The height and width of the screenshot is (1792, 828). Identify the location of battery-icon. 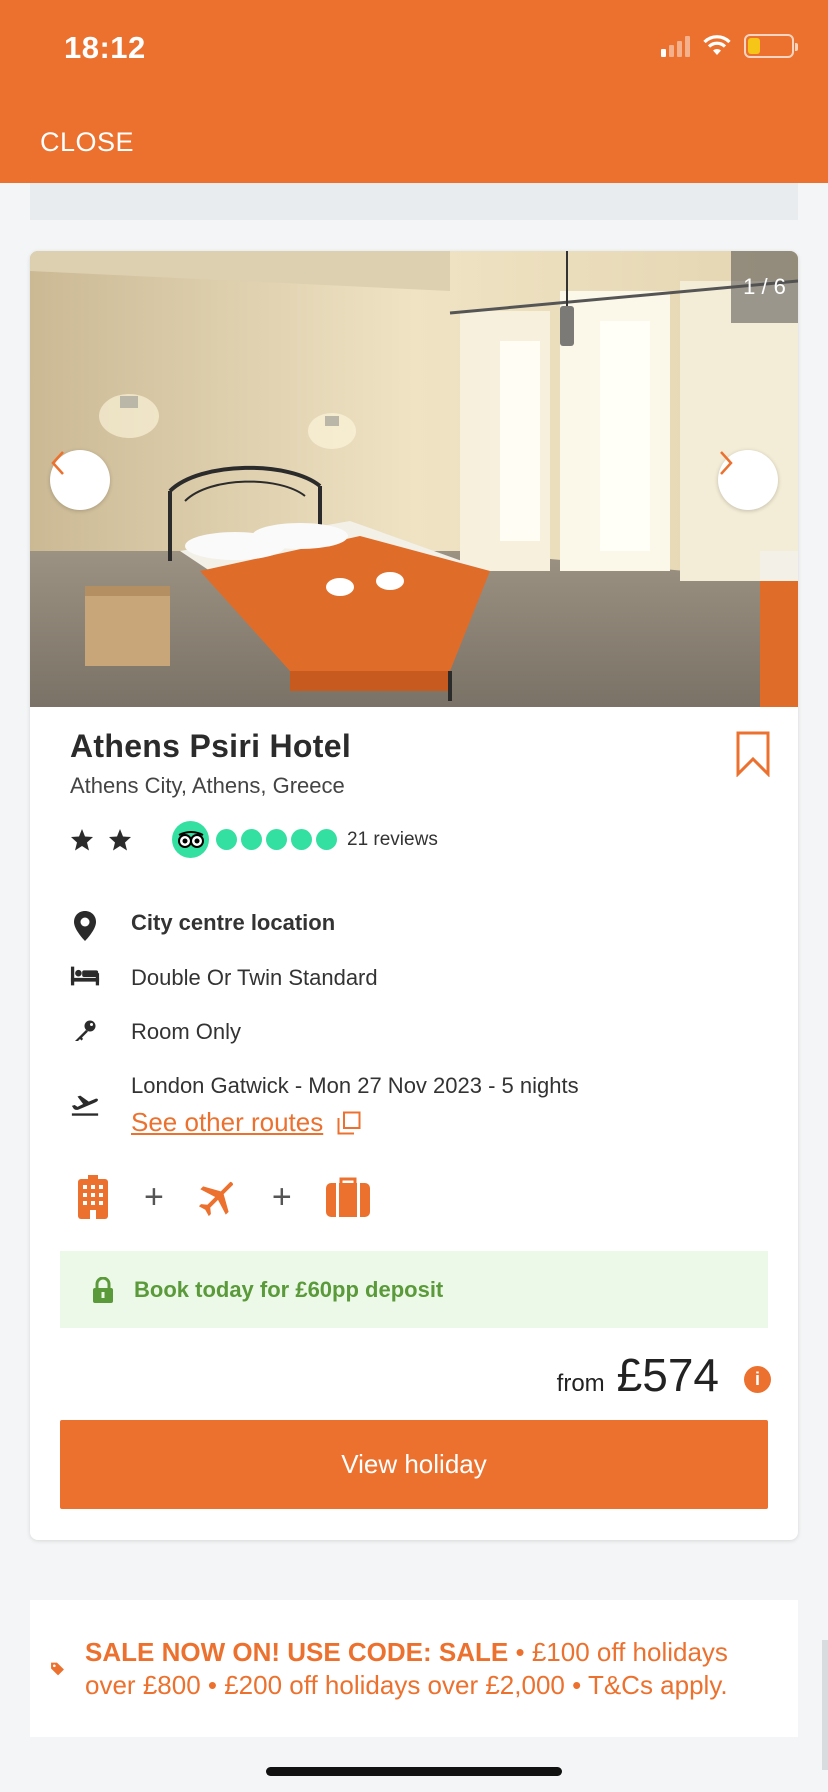
(771, 46).